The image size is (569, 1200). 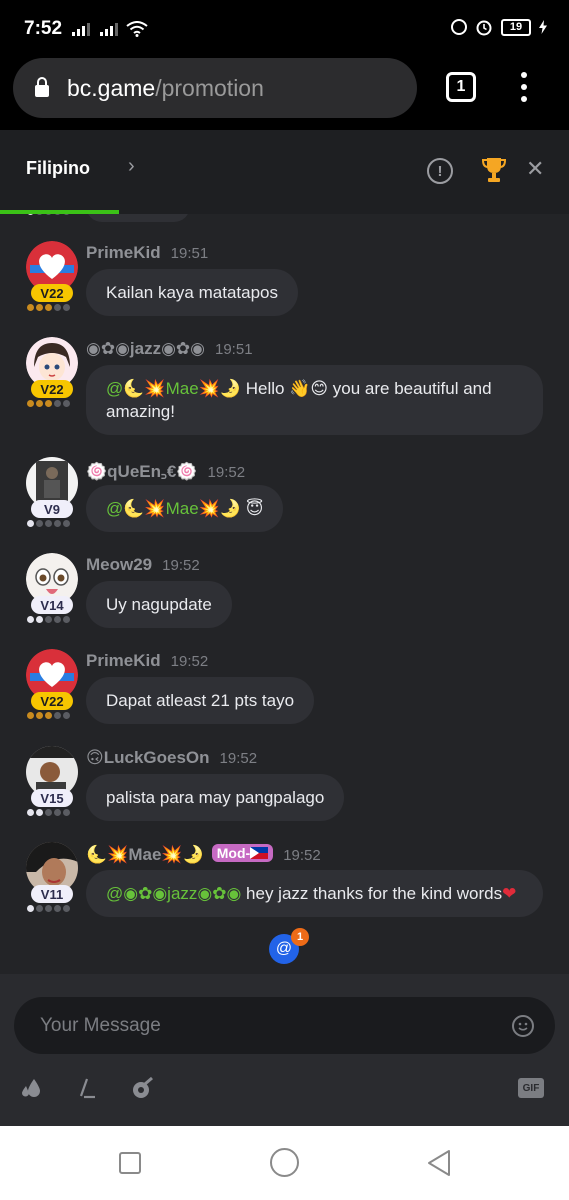 I want to click on chat-composer: GIF, so click(x=284, y=1050).